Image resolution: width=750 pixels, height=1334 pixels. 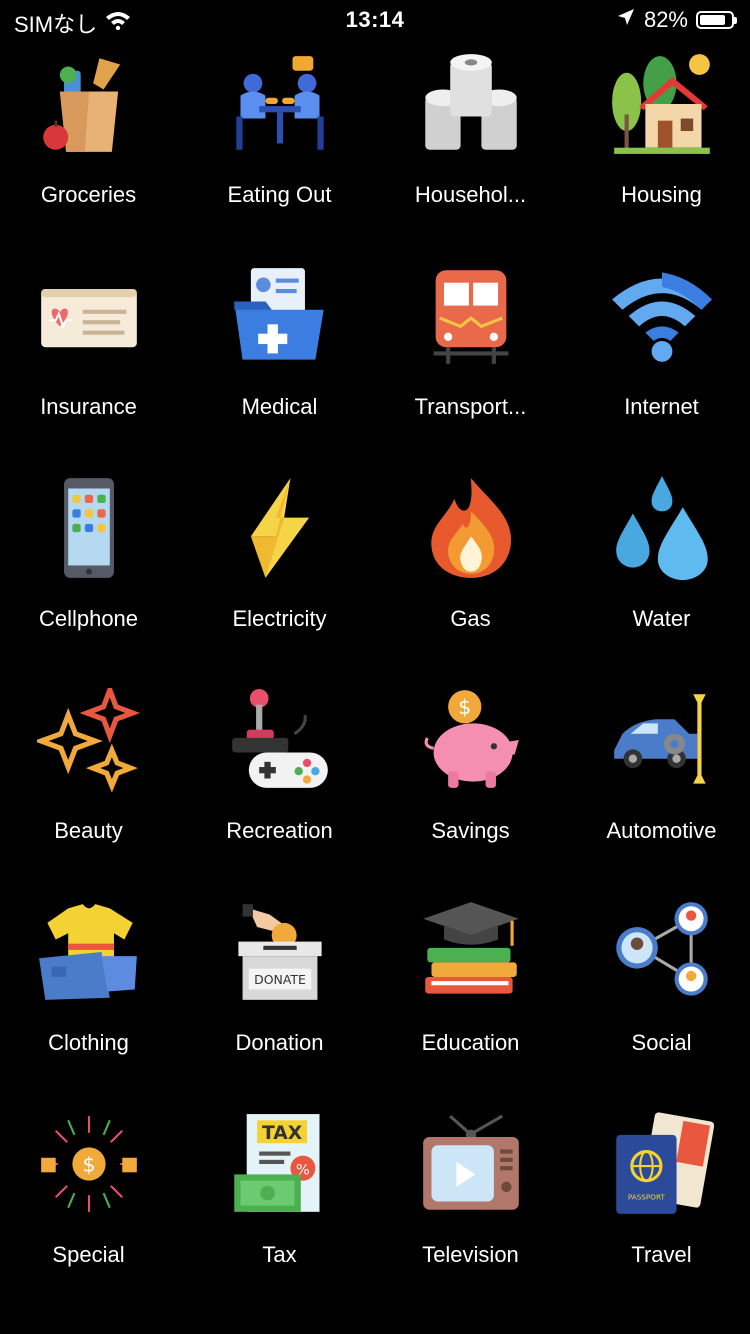 What do you see at coordinates (661, 1042) in the screenshot?
I see `category-label: Social` at bounding box center [661, 1042].